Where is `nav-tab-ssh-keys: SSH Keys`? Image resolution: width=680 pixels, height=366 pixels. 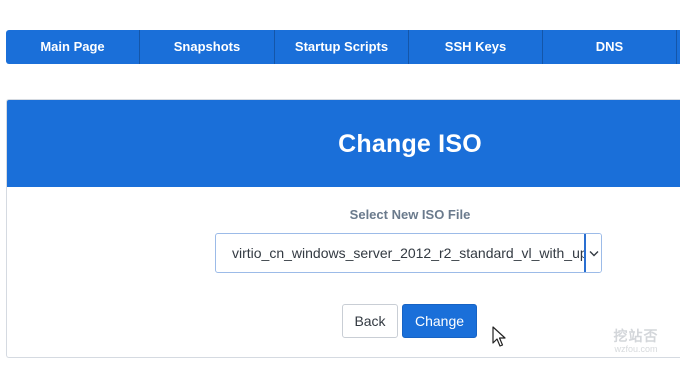 nav-tab-ssh-keys: SSH Keys is located at coordinates (476, 47).